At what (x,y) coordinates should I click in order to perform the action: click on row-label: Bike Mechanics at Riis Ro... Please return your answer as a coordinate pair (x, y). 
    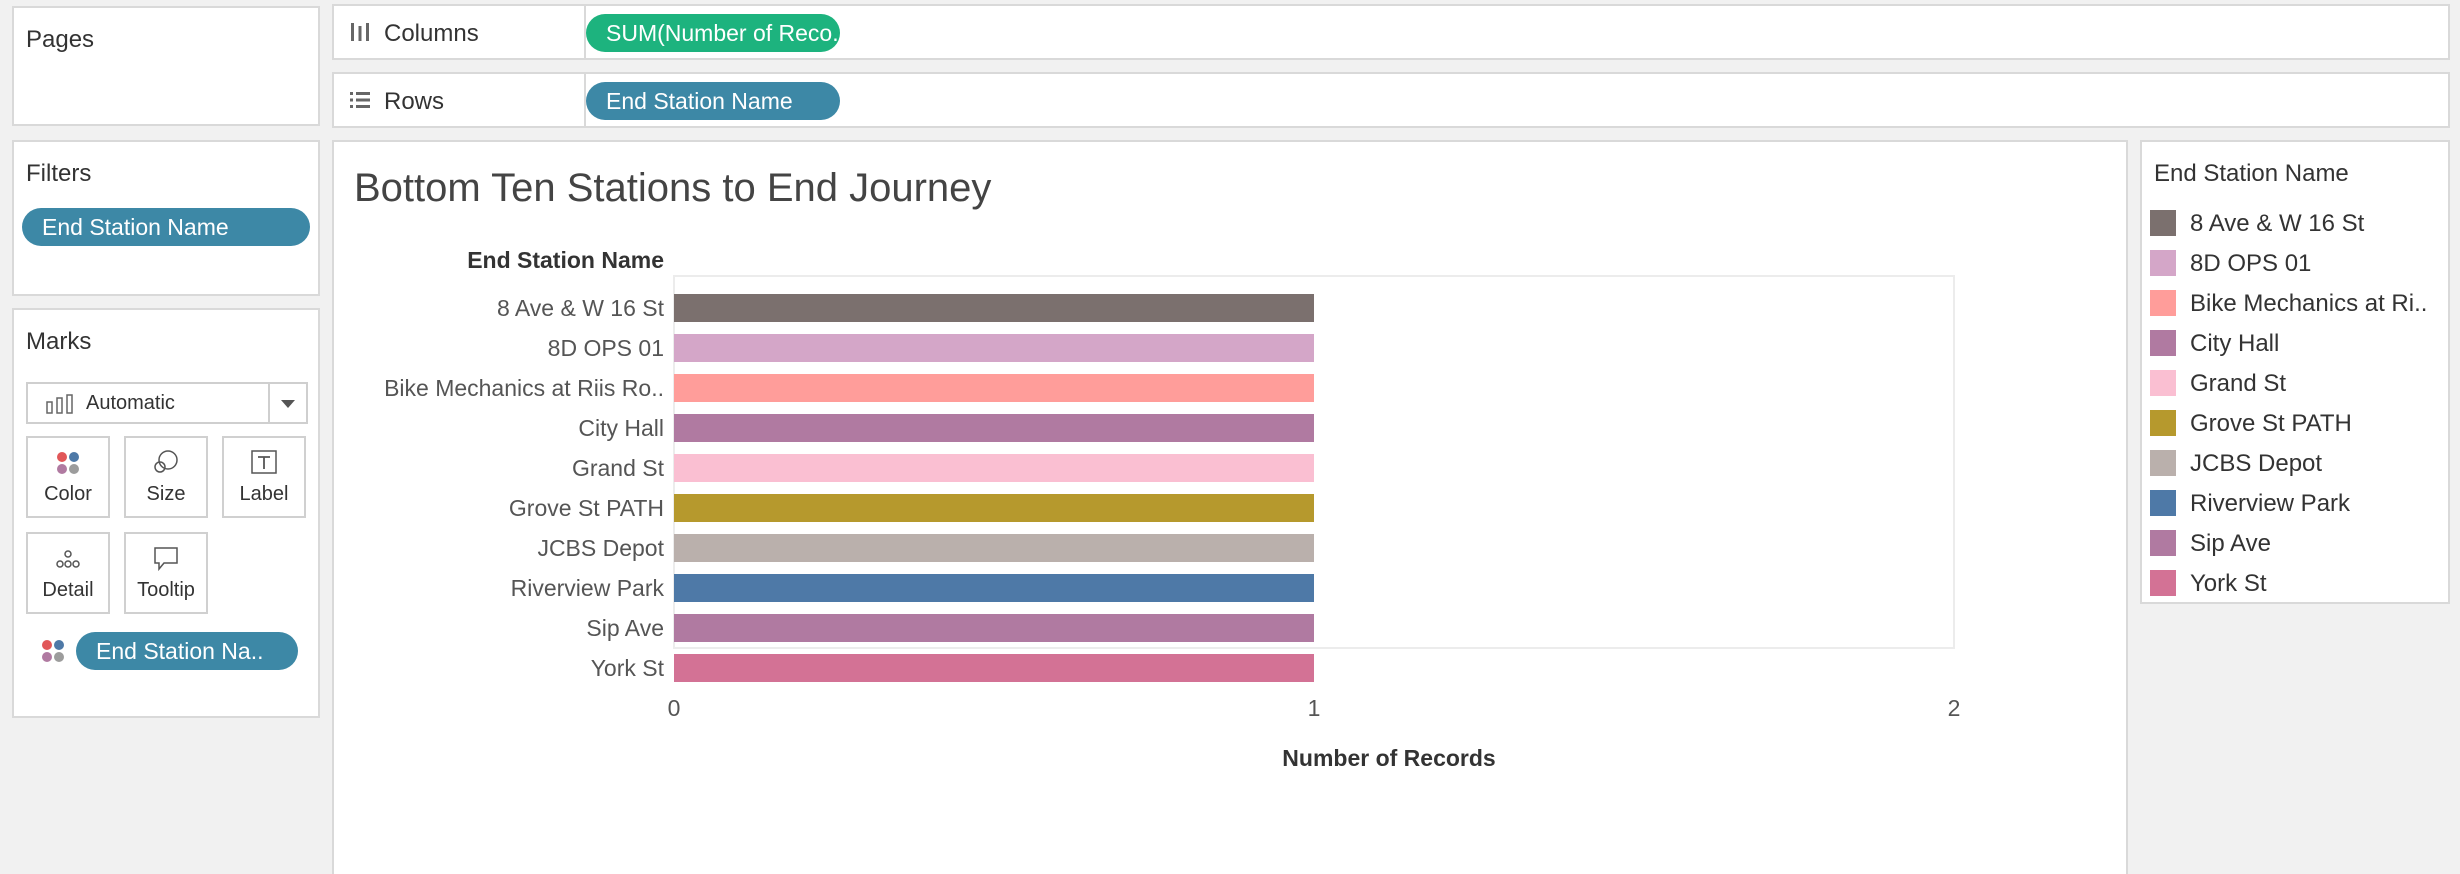
    Looking at the image, I should click on (524, 388).